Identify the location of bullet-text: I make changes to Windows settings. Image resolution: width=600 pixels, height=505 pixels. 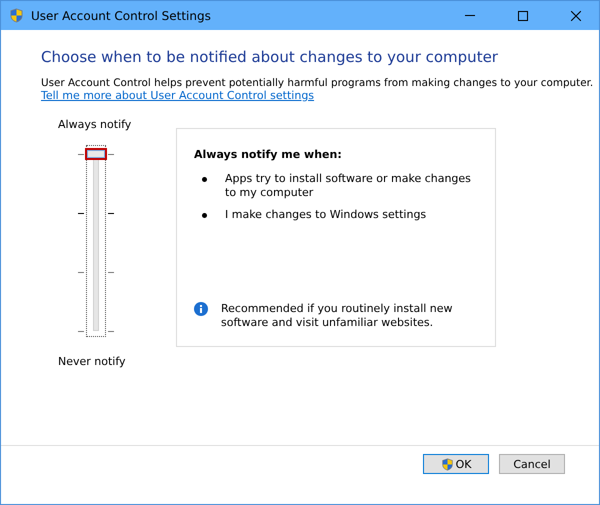
(326, 215).